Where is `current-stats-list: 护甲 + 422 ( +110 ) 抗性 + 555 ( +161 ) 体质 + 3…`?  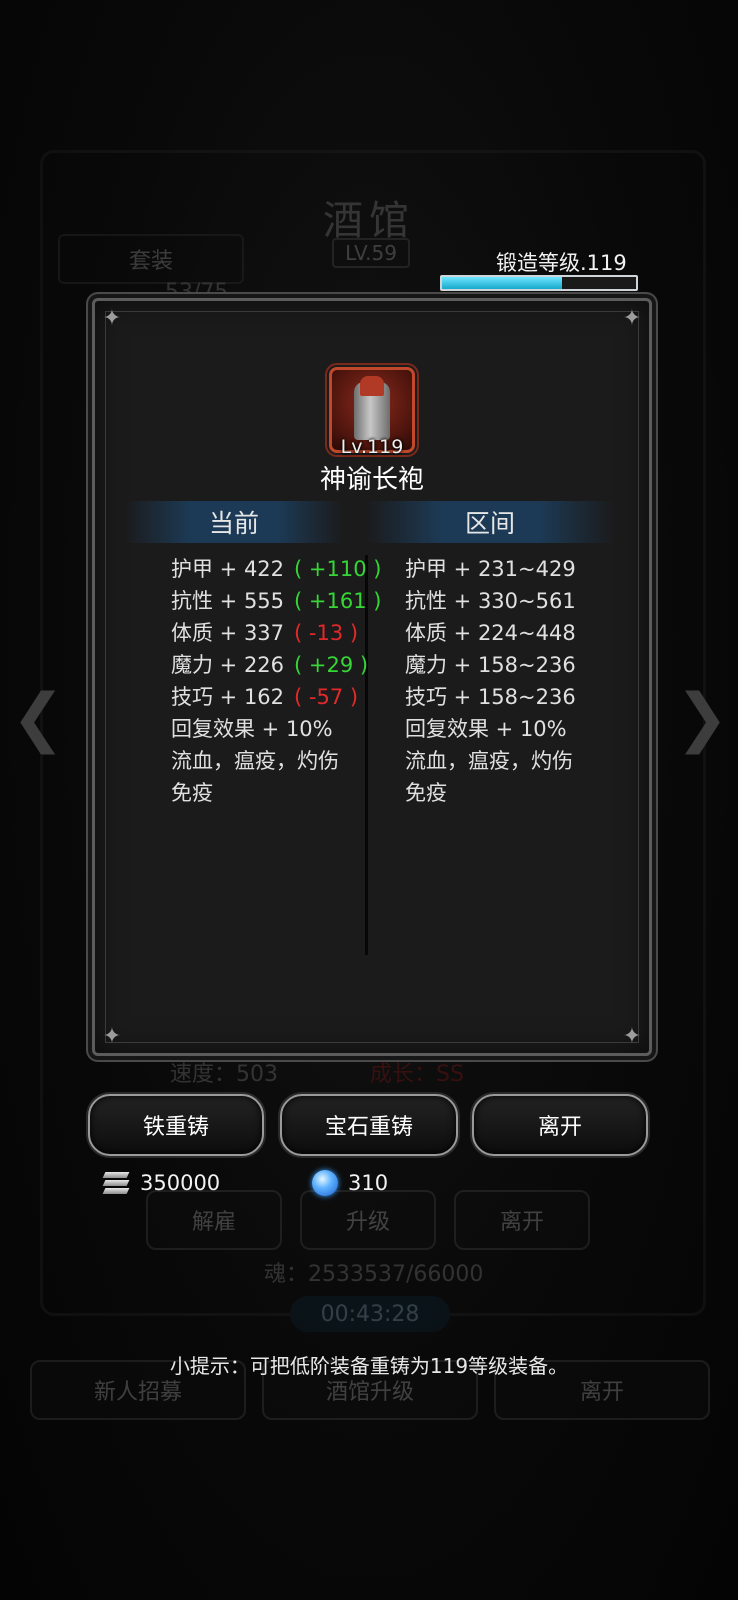 current-stats-list: 护甲 + 422 ( +110 ) 抗性 + 555 ( +161 ) 体质 + 3… is located at coordinates (276, 681).